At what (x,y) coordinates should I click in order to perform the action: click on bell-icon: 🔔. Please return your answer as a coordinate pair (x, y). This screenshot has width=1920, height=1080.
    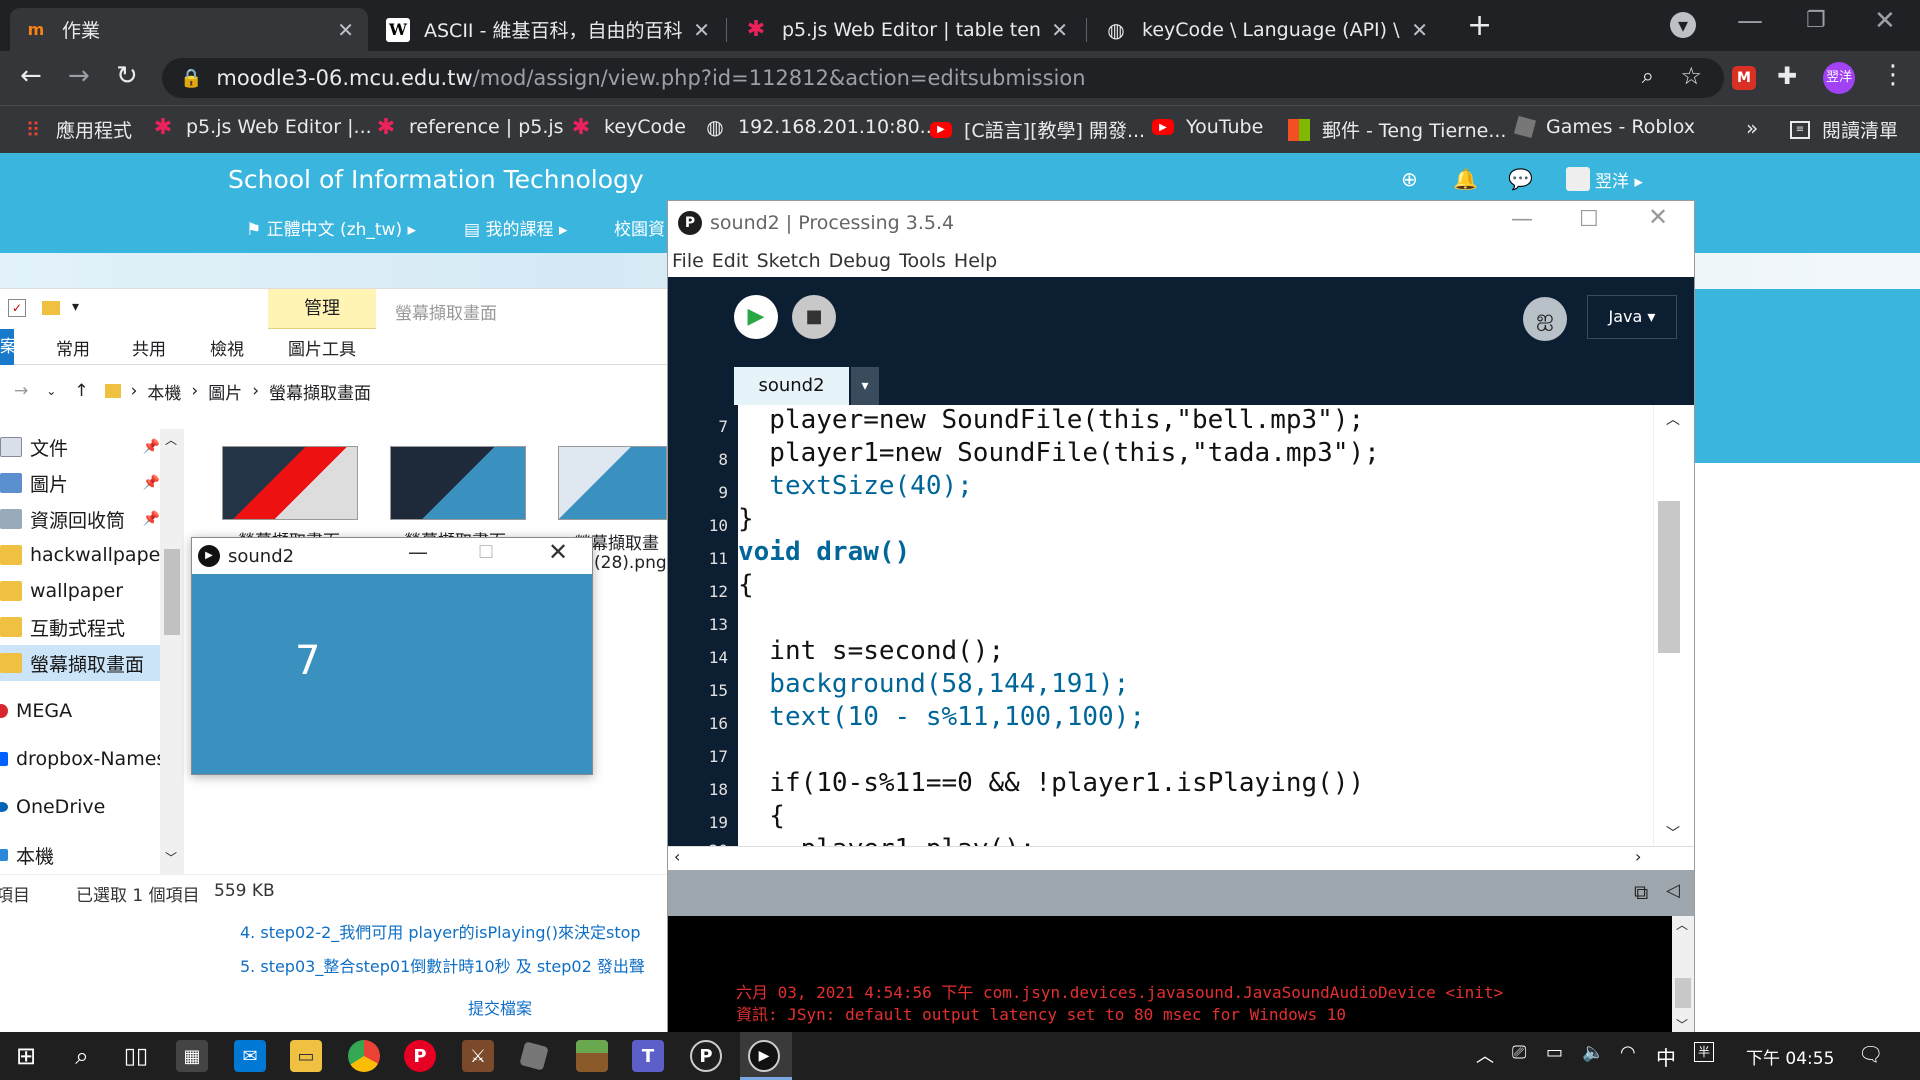
    Looking at the image, I should click on (1465, 179).